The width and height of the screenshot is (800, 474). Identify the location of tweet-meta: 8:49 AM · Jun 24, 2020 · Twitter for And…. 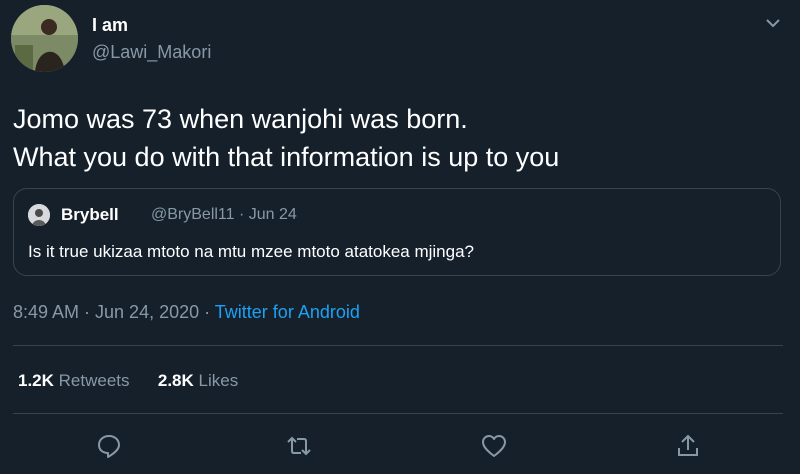
(186, 312).